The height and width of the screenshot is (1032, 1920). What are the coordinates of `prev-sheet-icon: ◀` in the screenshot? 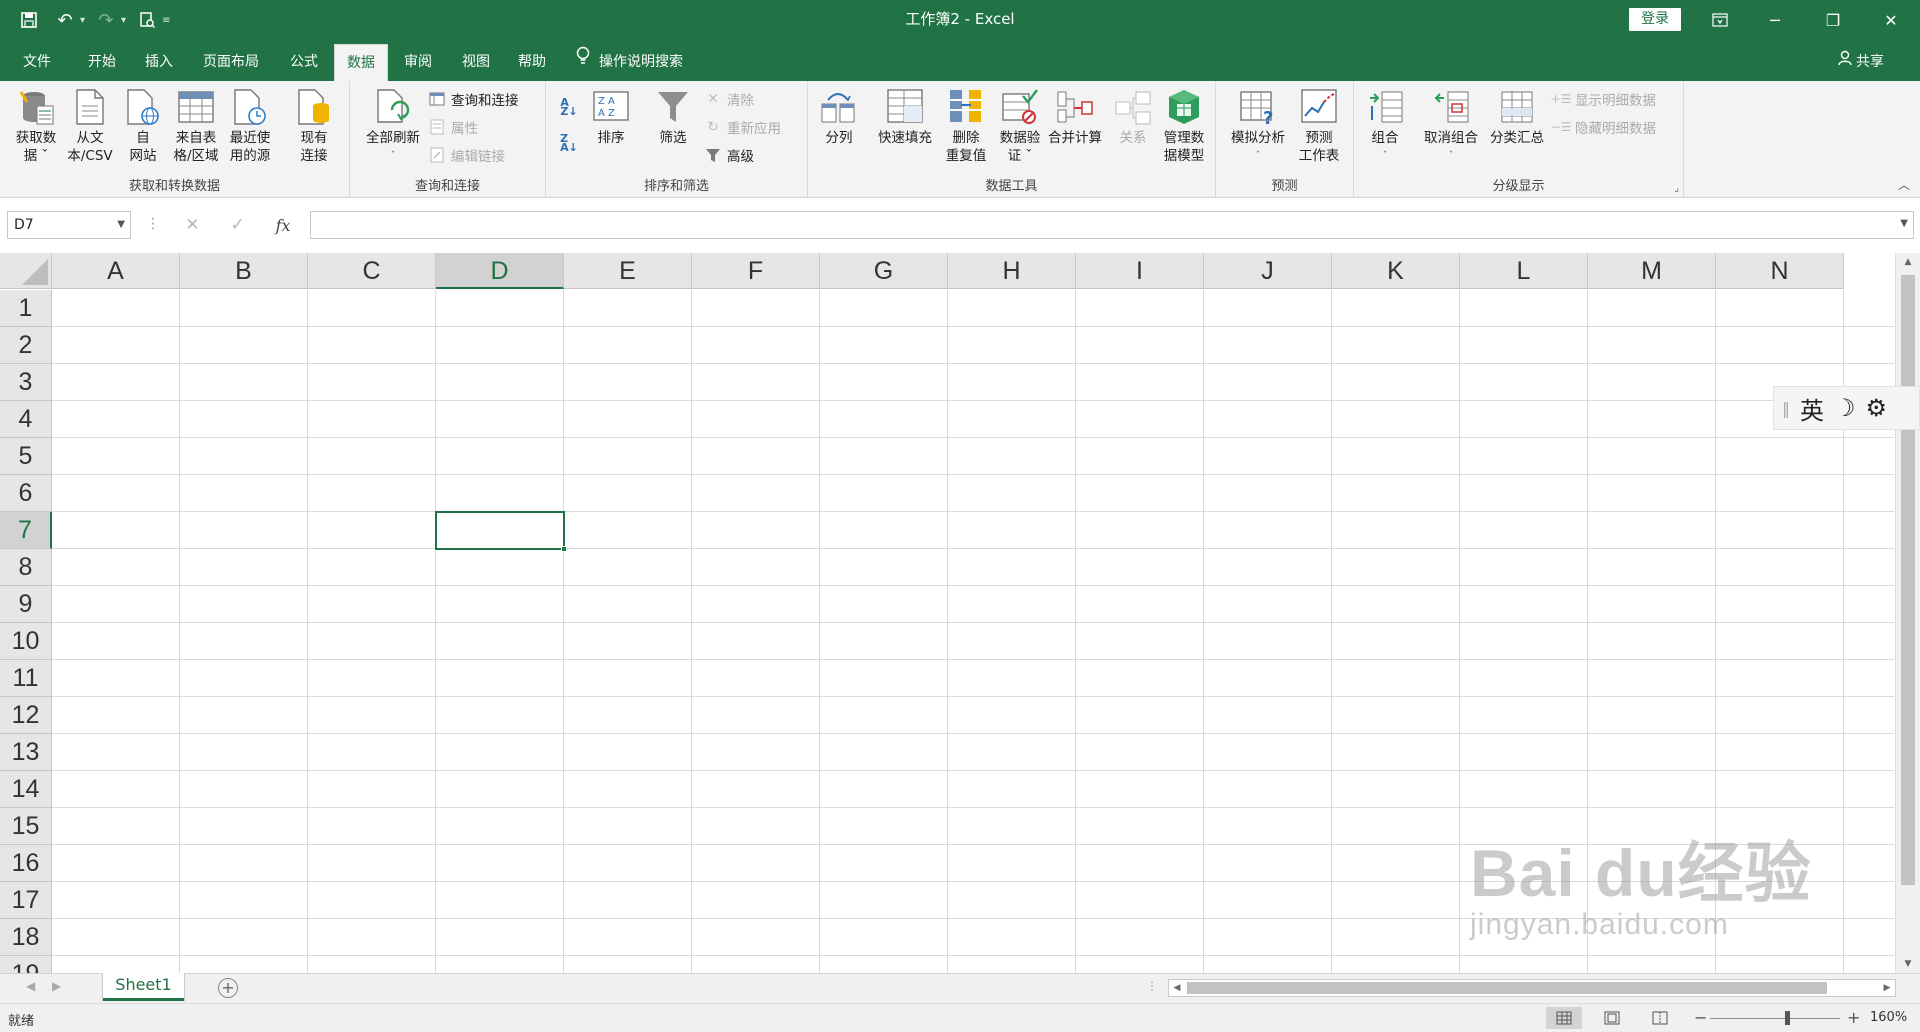 It's located at (30, 986).